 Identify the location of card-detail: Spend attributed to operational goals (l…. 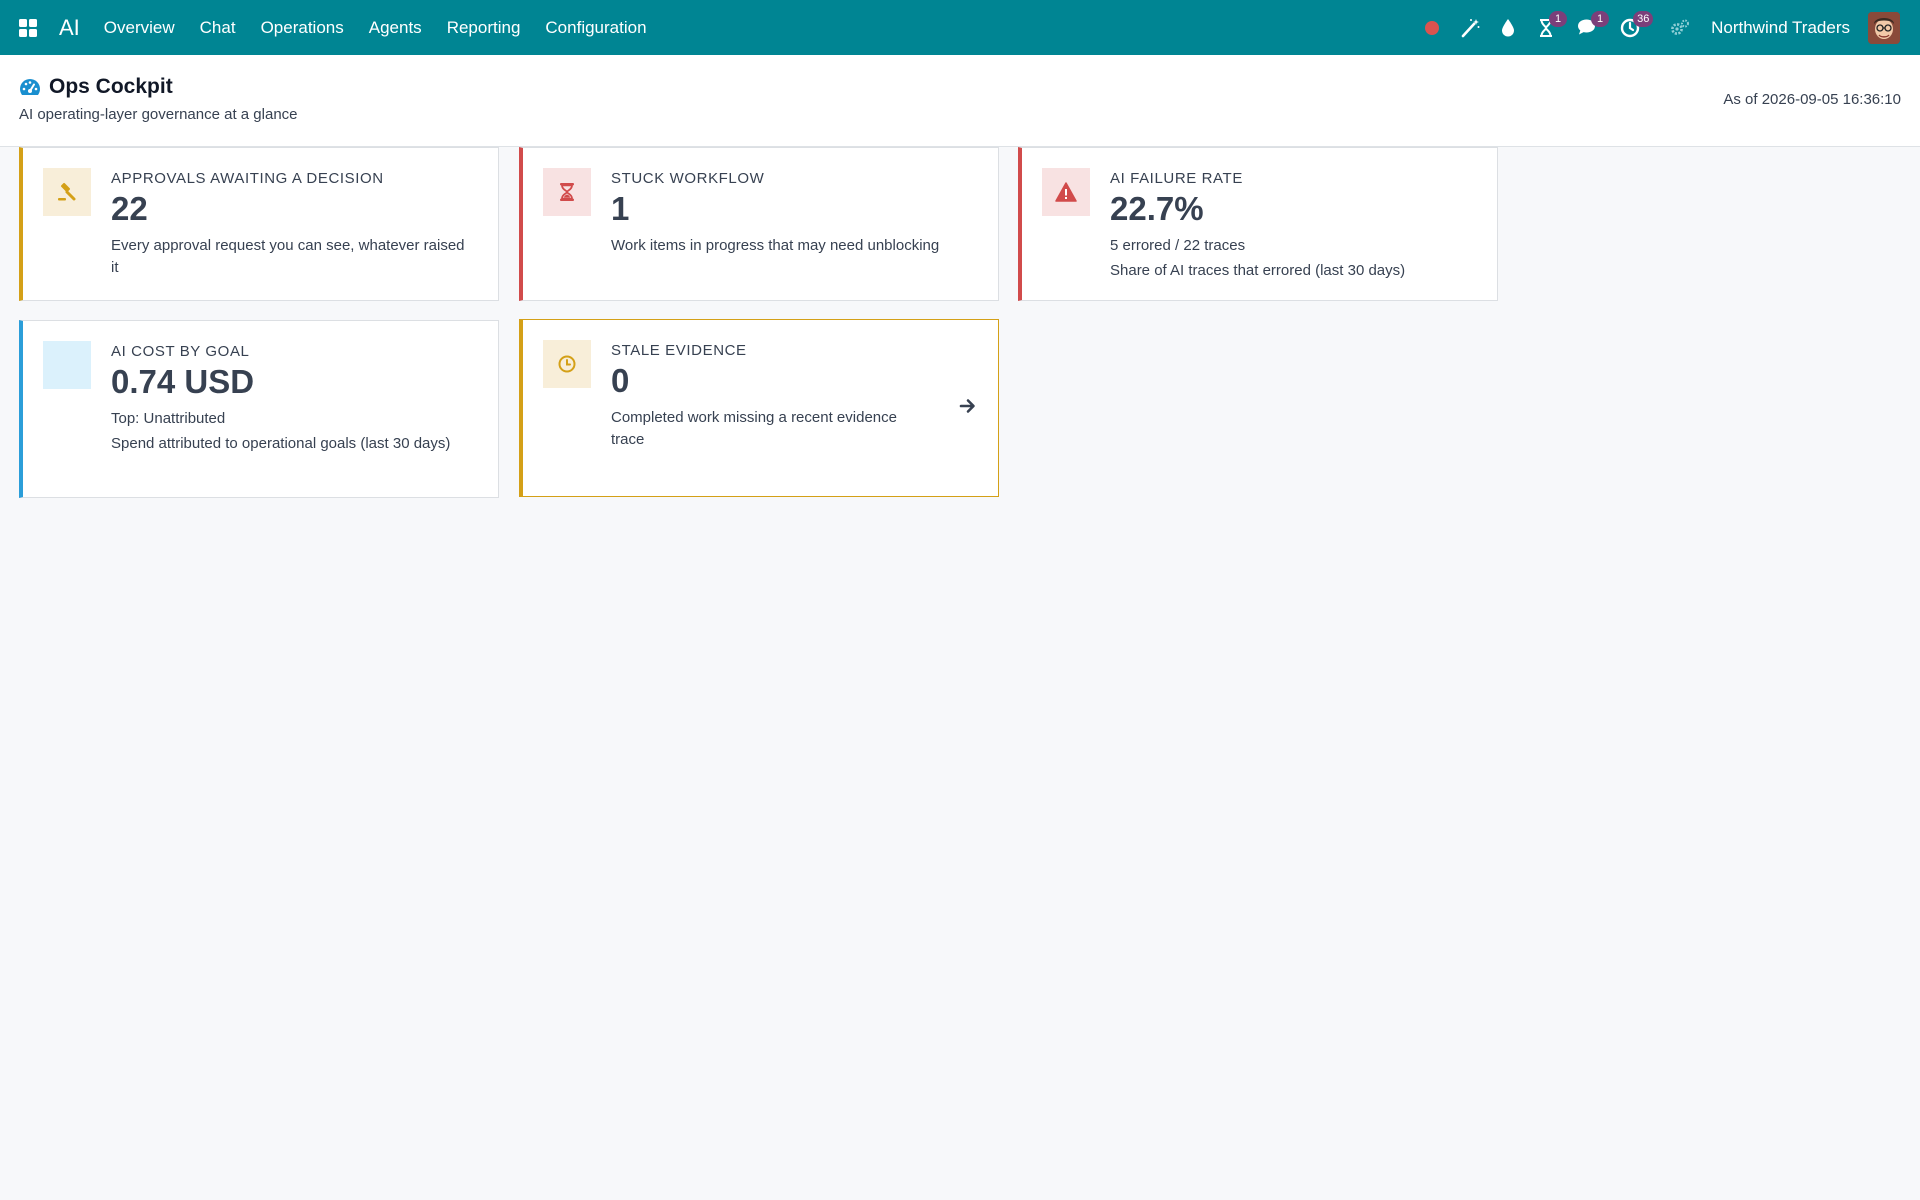
(281, 443).